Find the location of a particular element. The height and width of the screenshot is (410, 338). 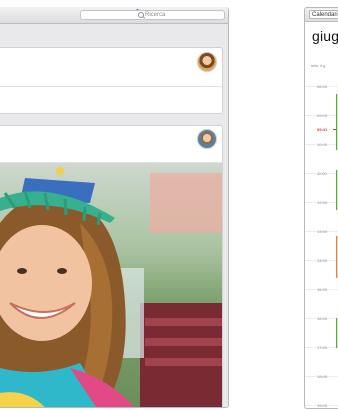

hour-label: 15:00 is located at coordinates (322, 289).